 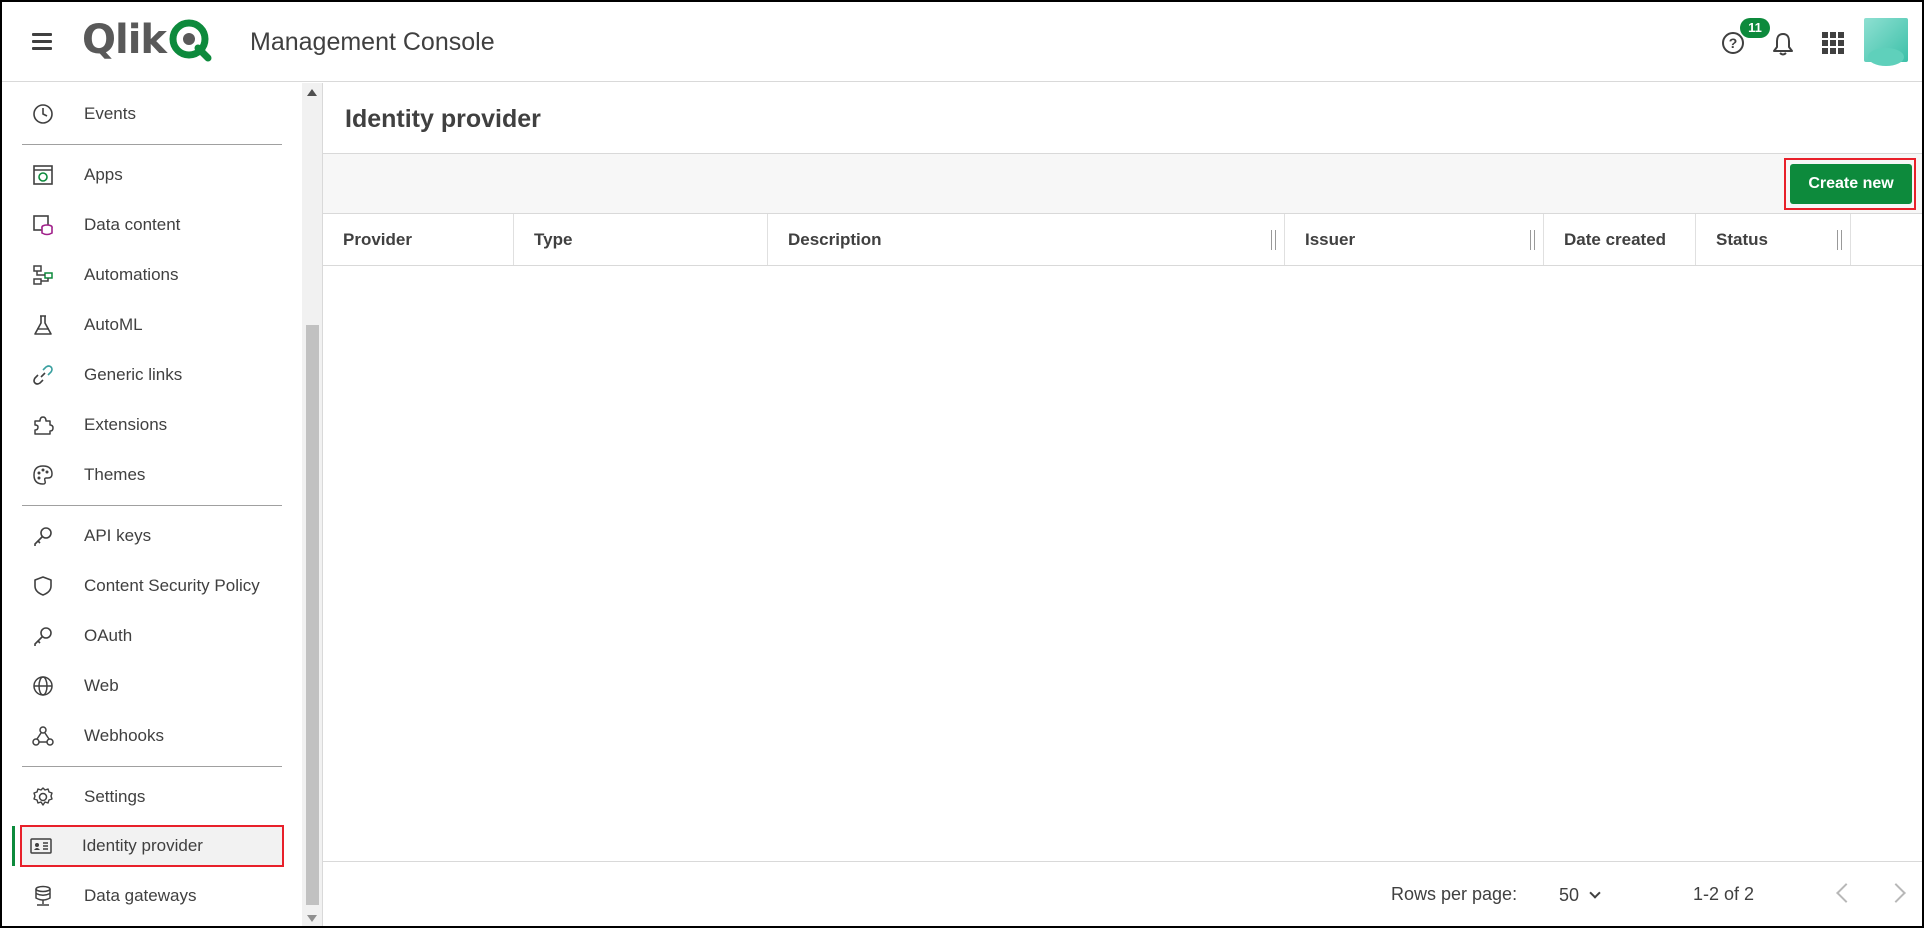 I want to click on logo-q-icon, so click(x=190, y=40).